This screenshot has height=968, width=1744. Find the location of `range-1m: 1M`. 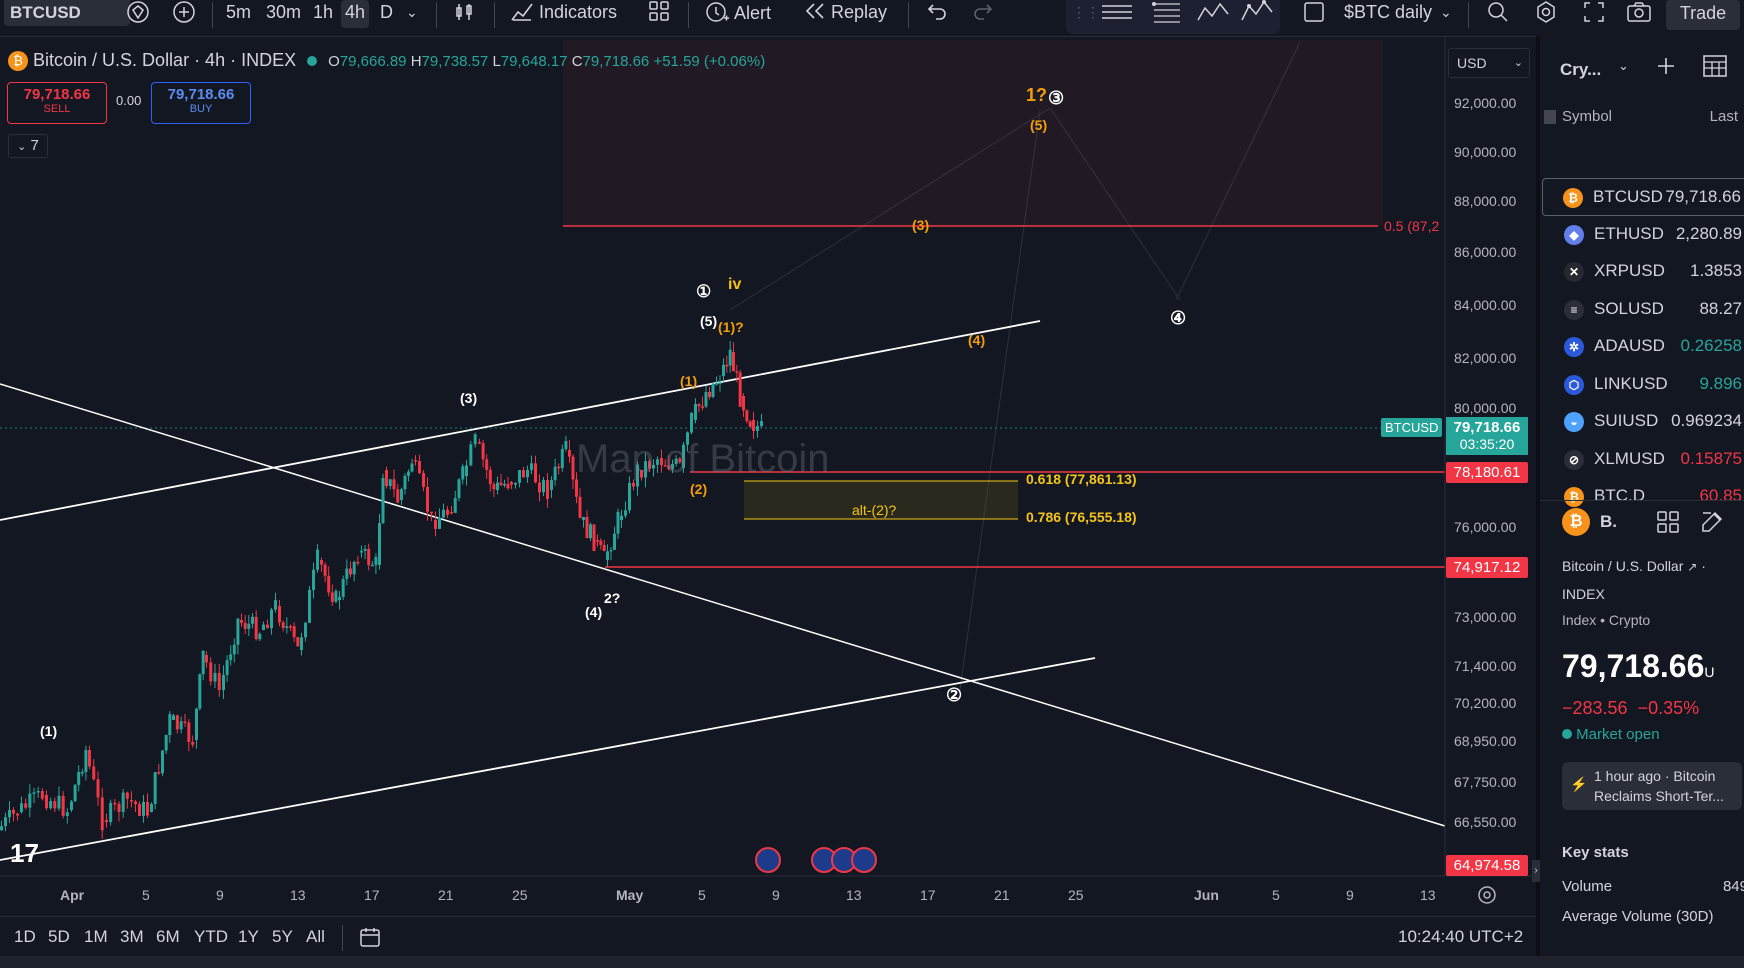

range-1m: 1M is located at coordinates (96, 937).